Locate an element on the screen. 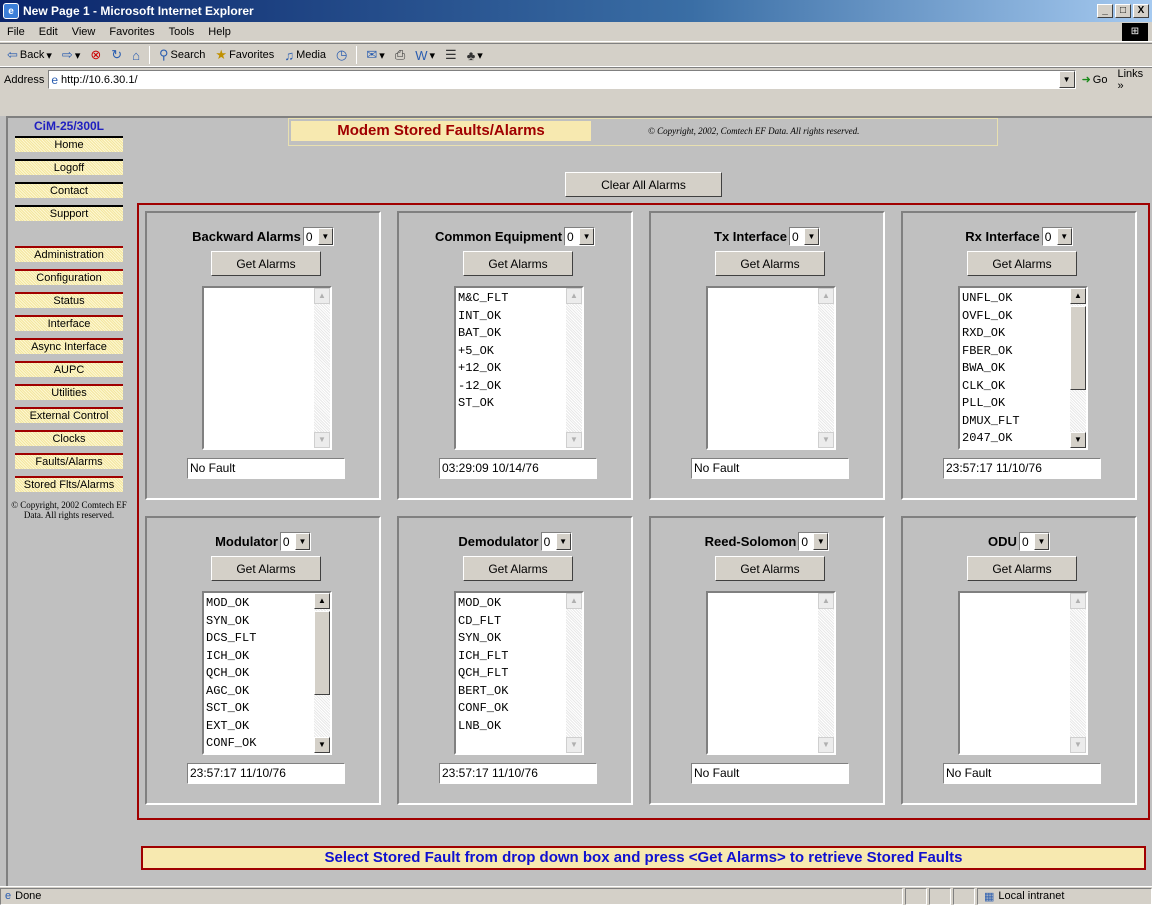  list-item: DMUX_FLT is located at coordinates (1017, 422).